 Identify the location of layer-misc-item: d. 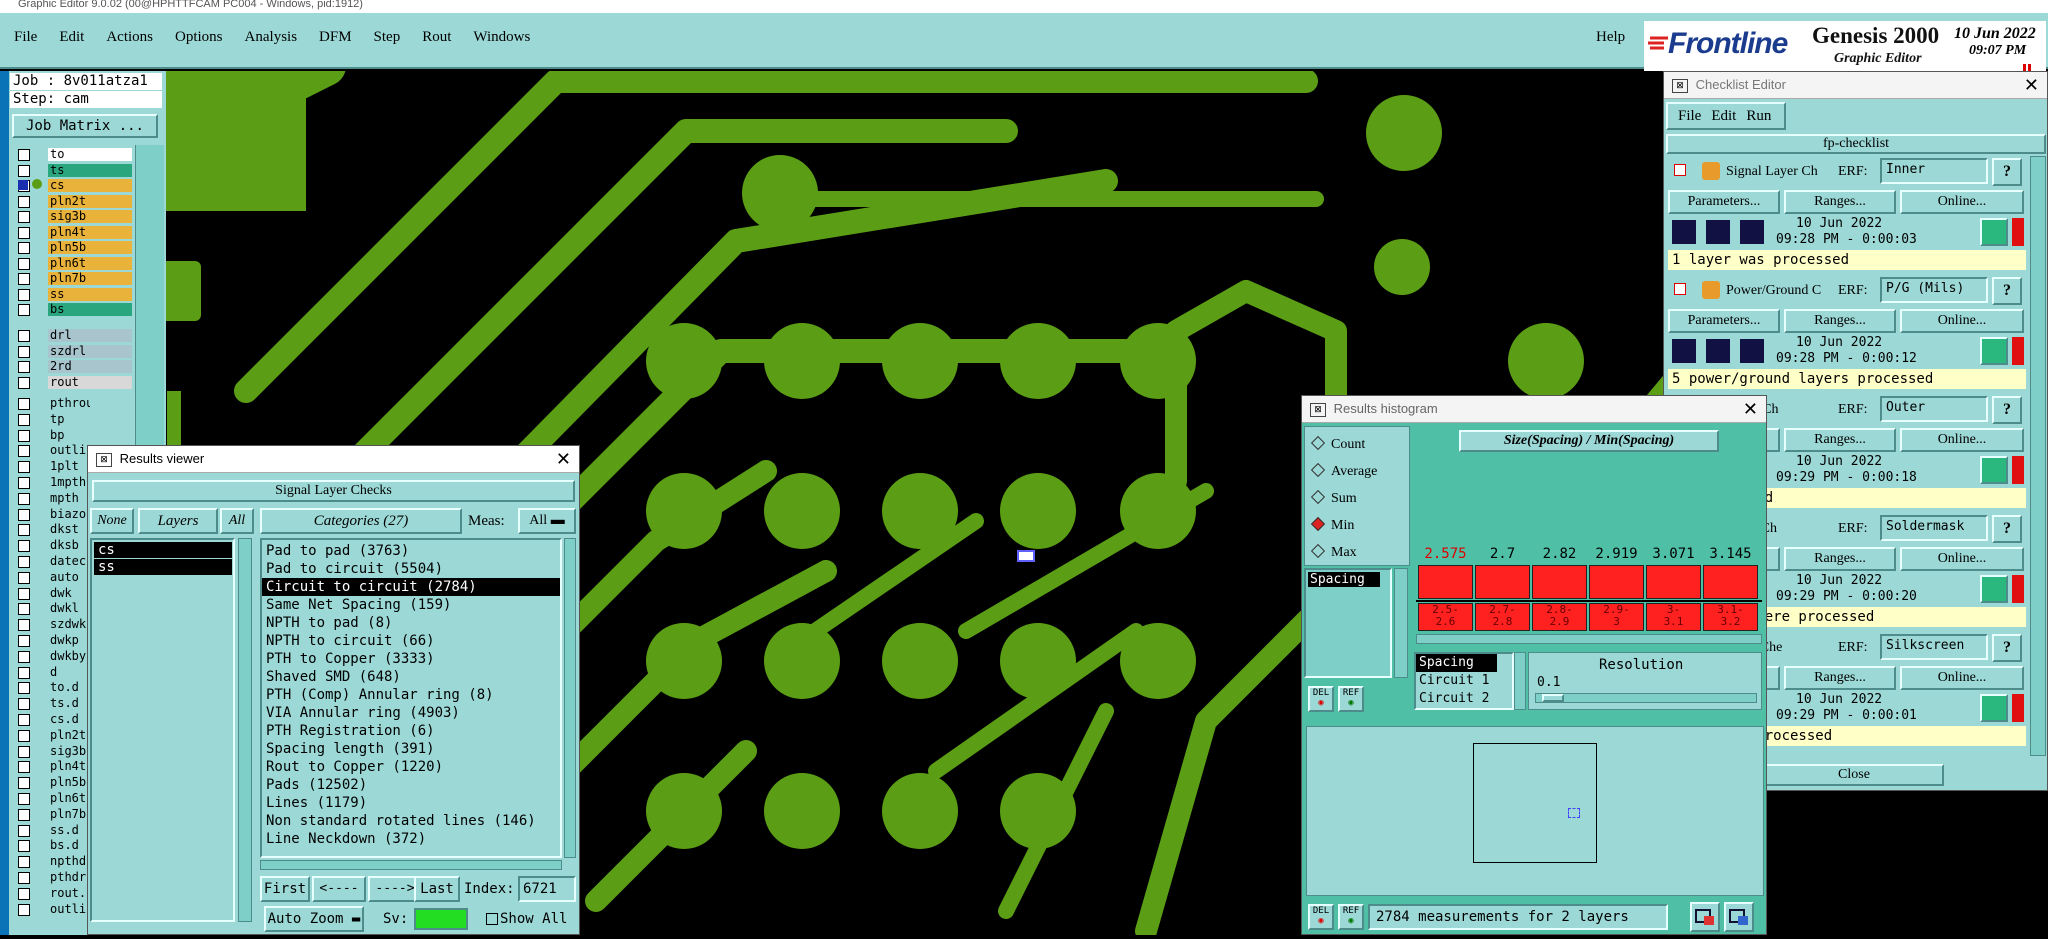
(69, 672).